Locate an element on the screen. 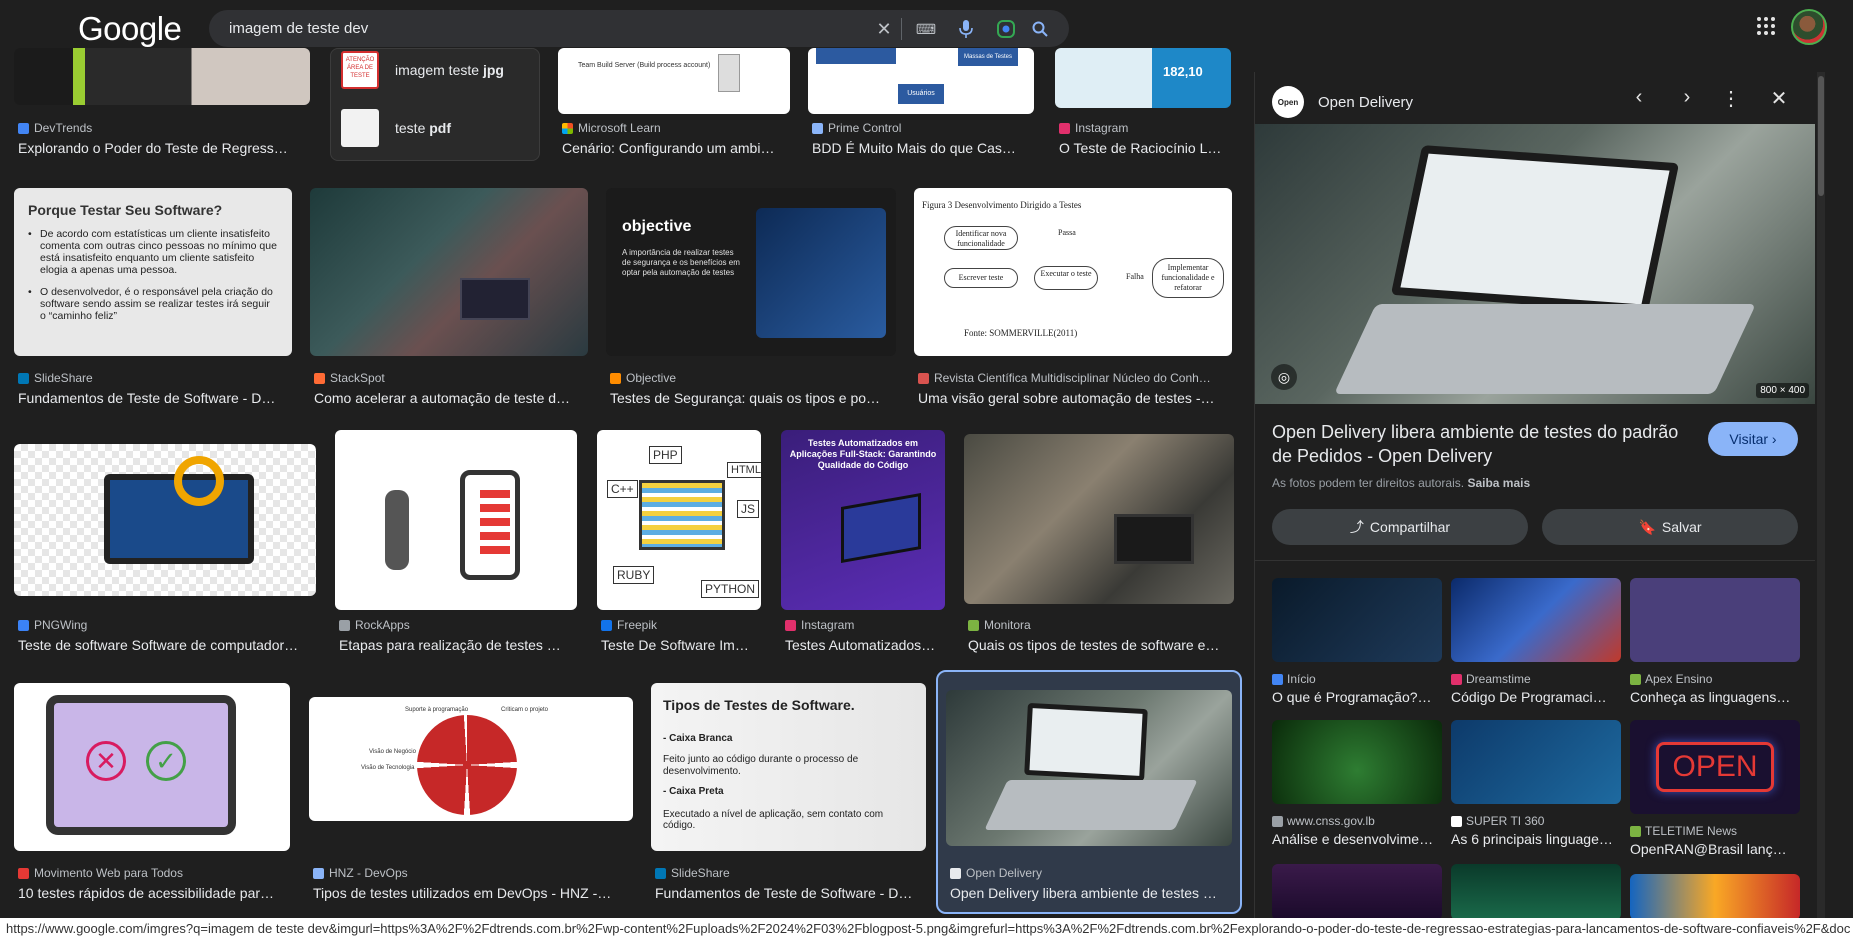 The image size is (1853, 940). visit-button: Visitar › is located at coordinates (1753, 439).